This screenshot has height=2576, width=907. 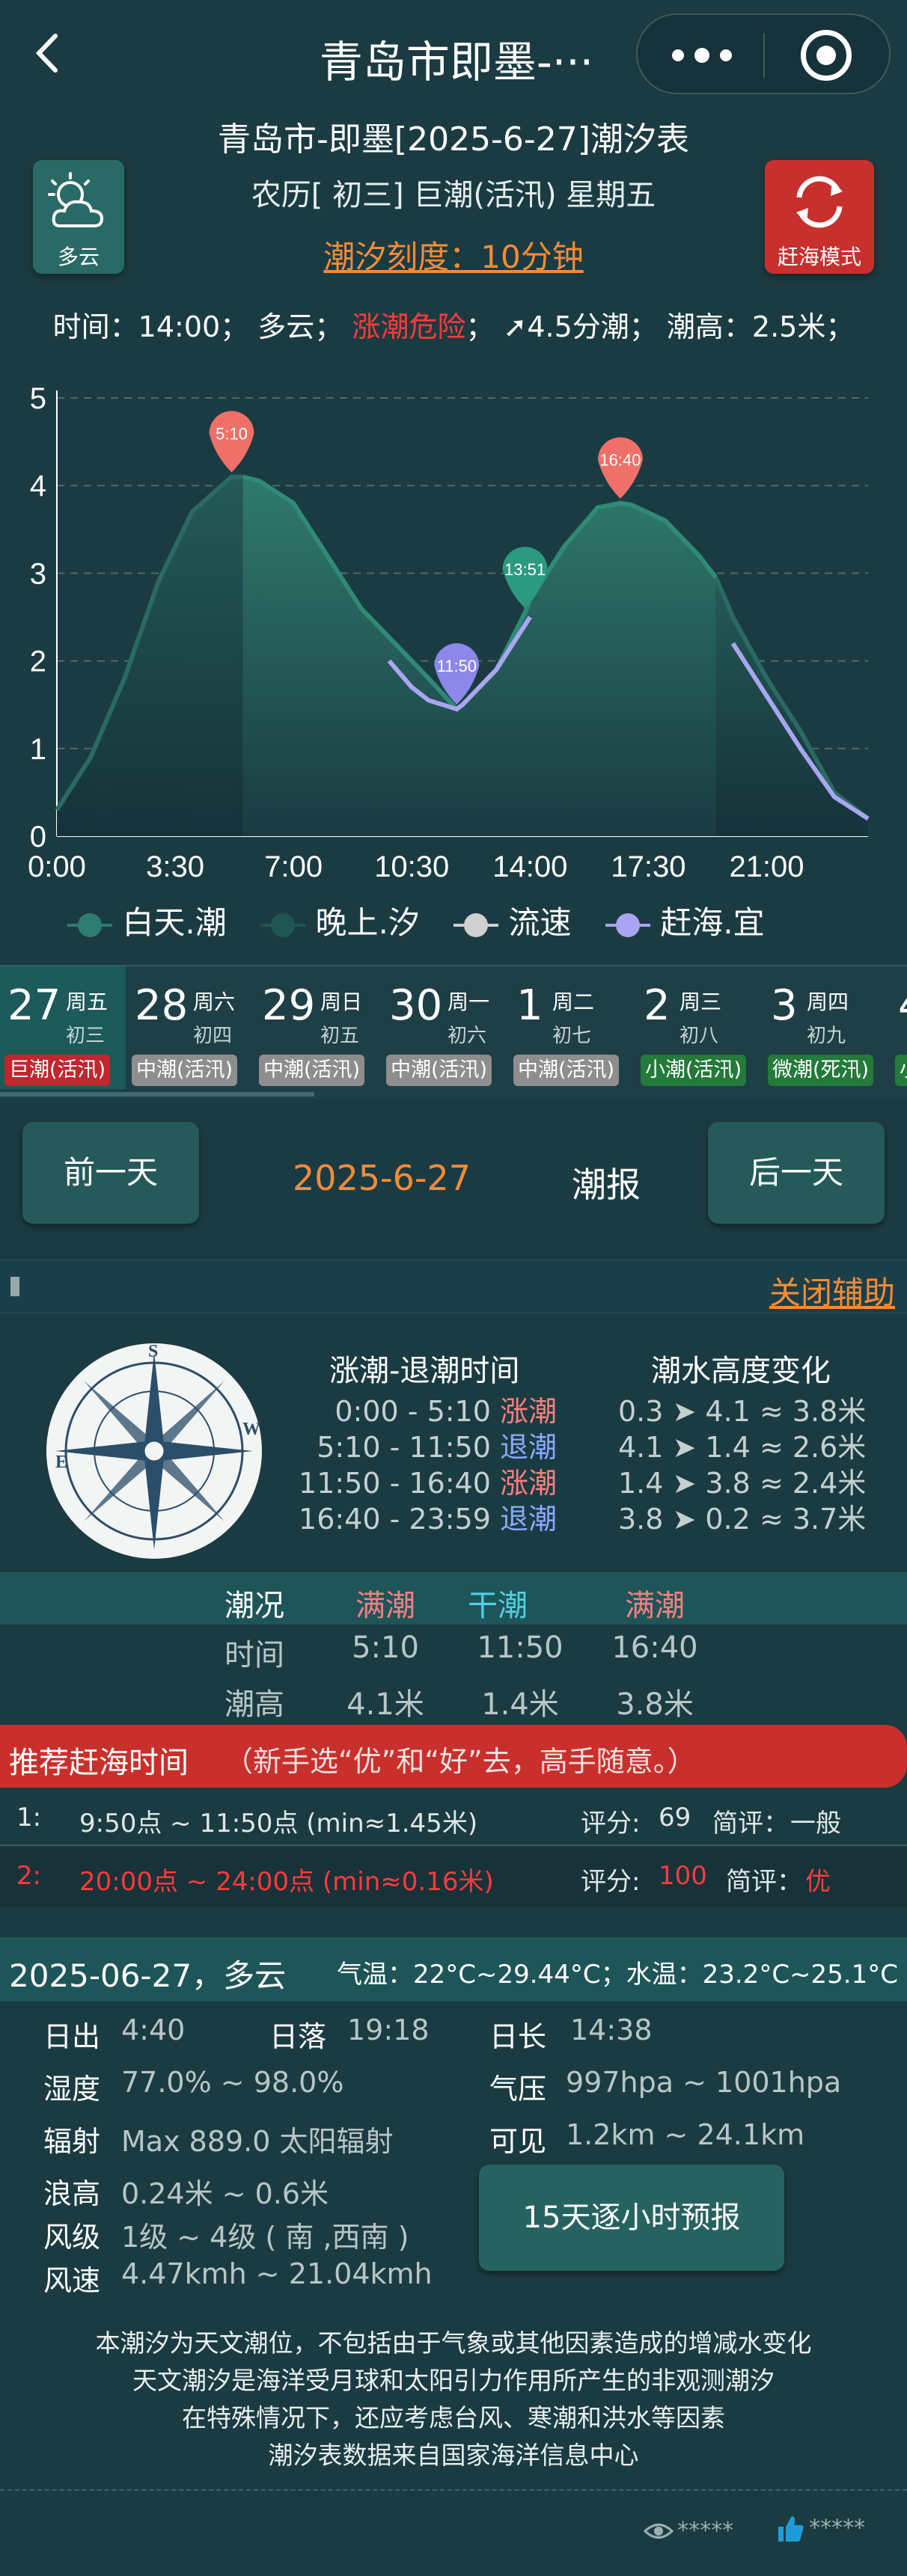 What do you see at coordinates (469, 1002) in the screenshot?
I see `date-weekday: 周一` at bounding box center [469, 1002].